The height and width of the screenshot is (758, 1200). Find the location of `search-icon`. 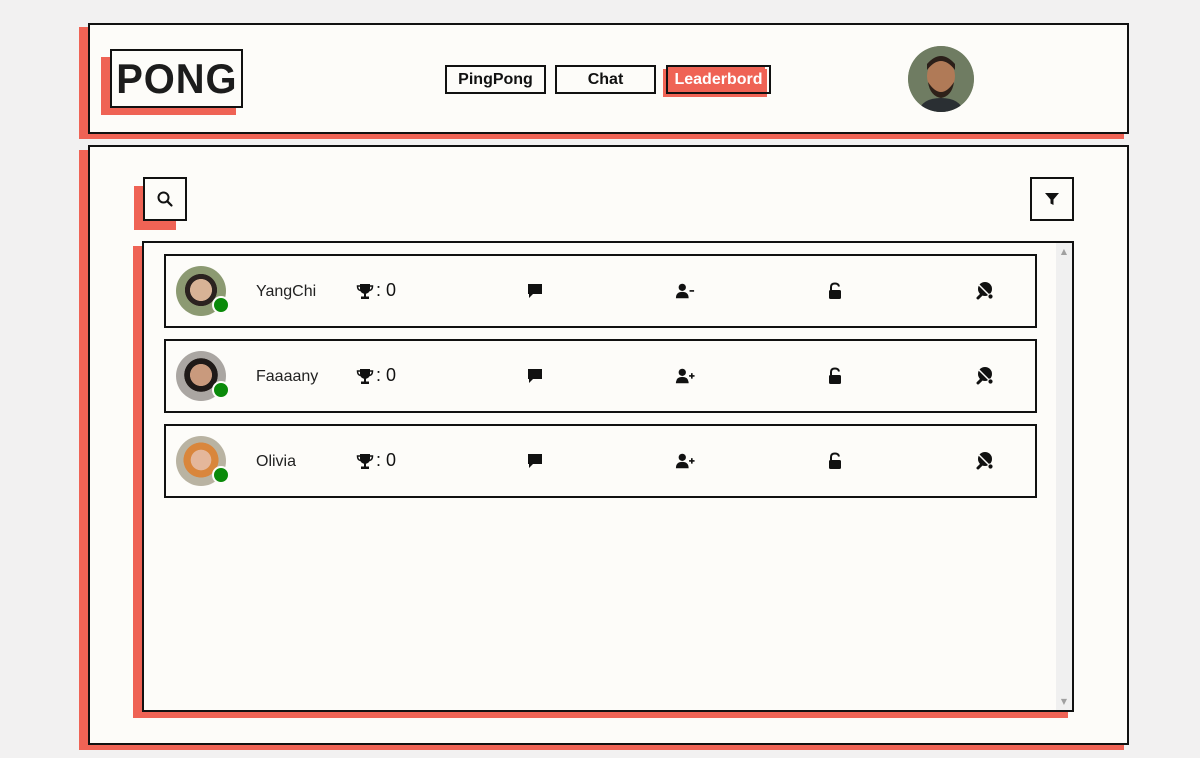

search-icon is located at coordinates (165, 199).